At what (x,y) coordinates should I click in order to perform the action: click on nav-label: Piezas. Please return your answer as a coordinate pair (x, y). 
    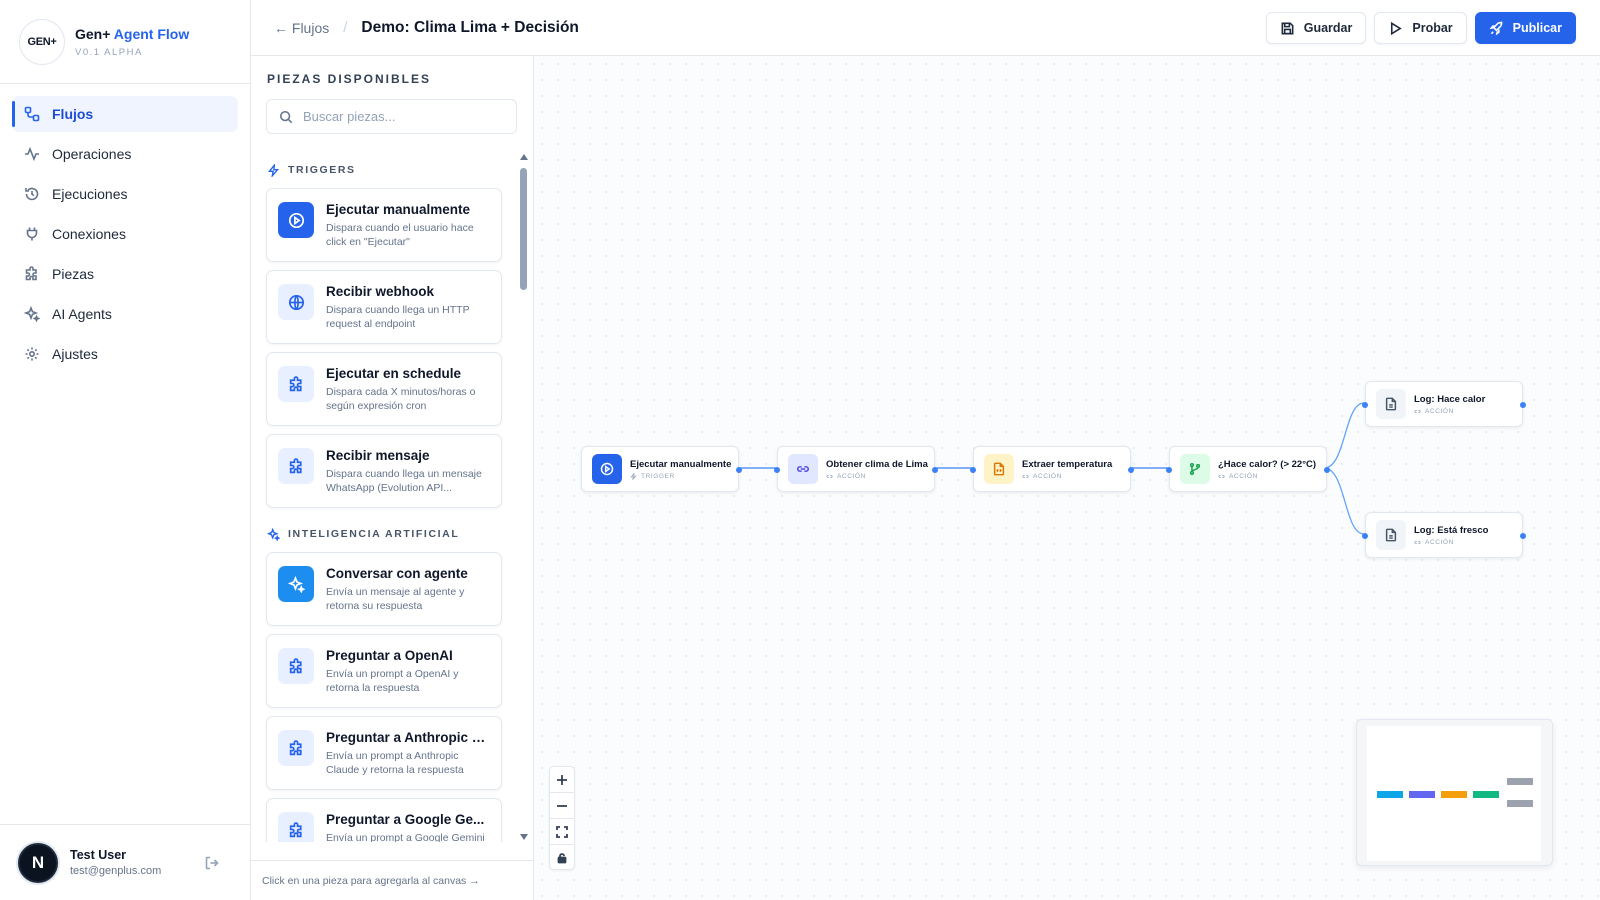
    Looking at the image, I should click on (73, 274).